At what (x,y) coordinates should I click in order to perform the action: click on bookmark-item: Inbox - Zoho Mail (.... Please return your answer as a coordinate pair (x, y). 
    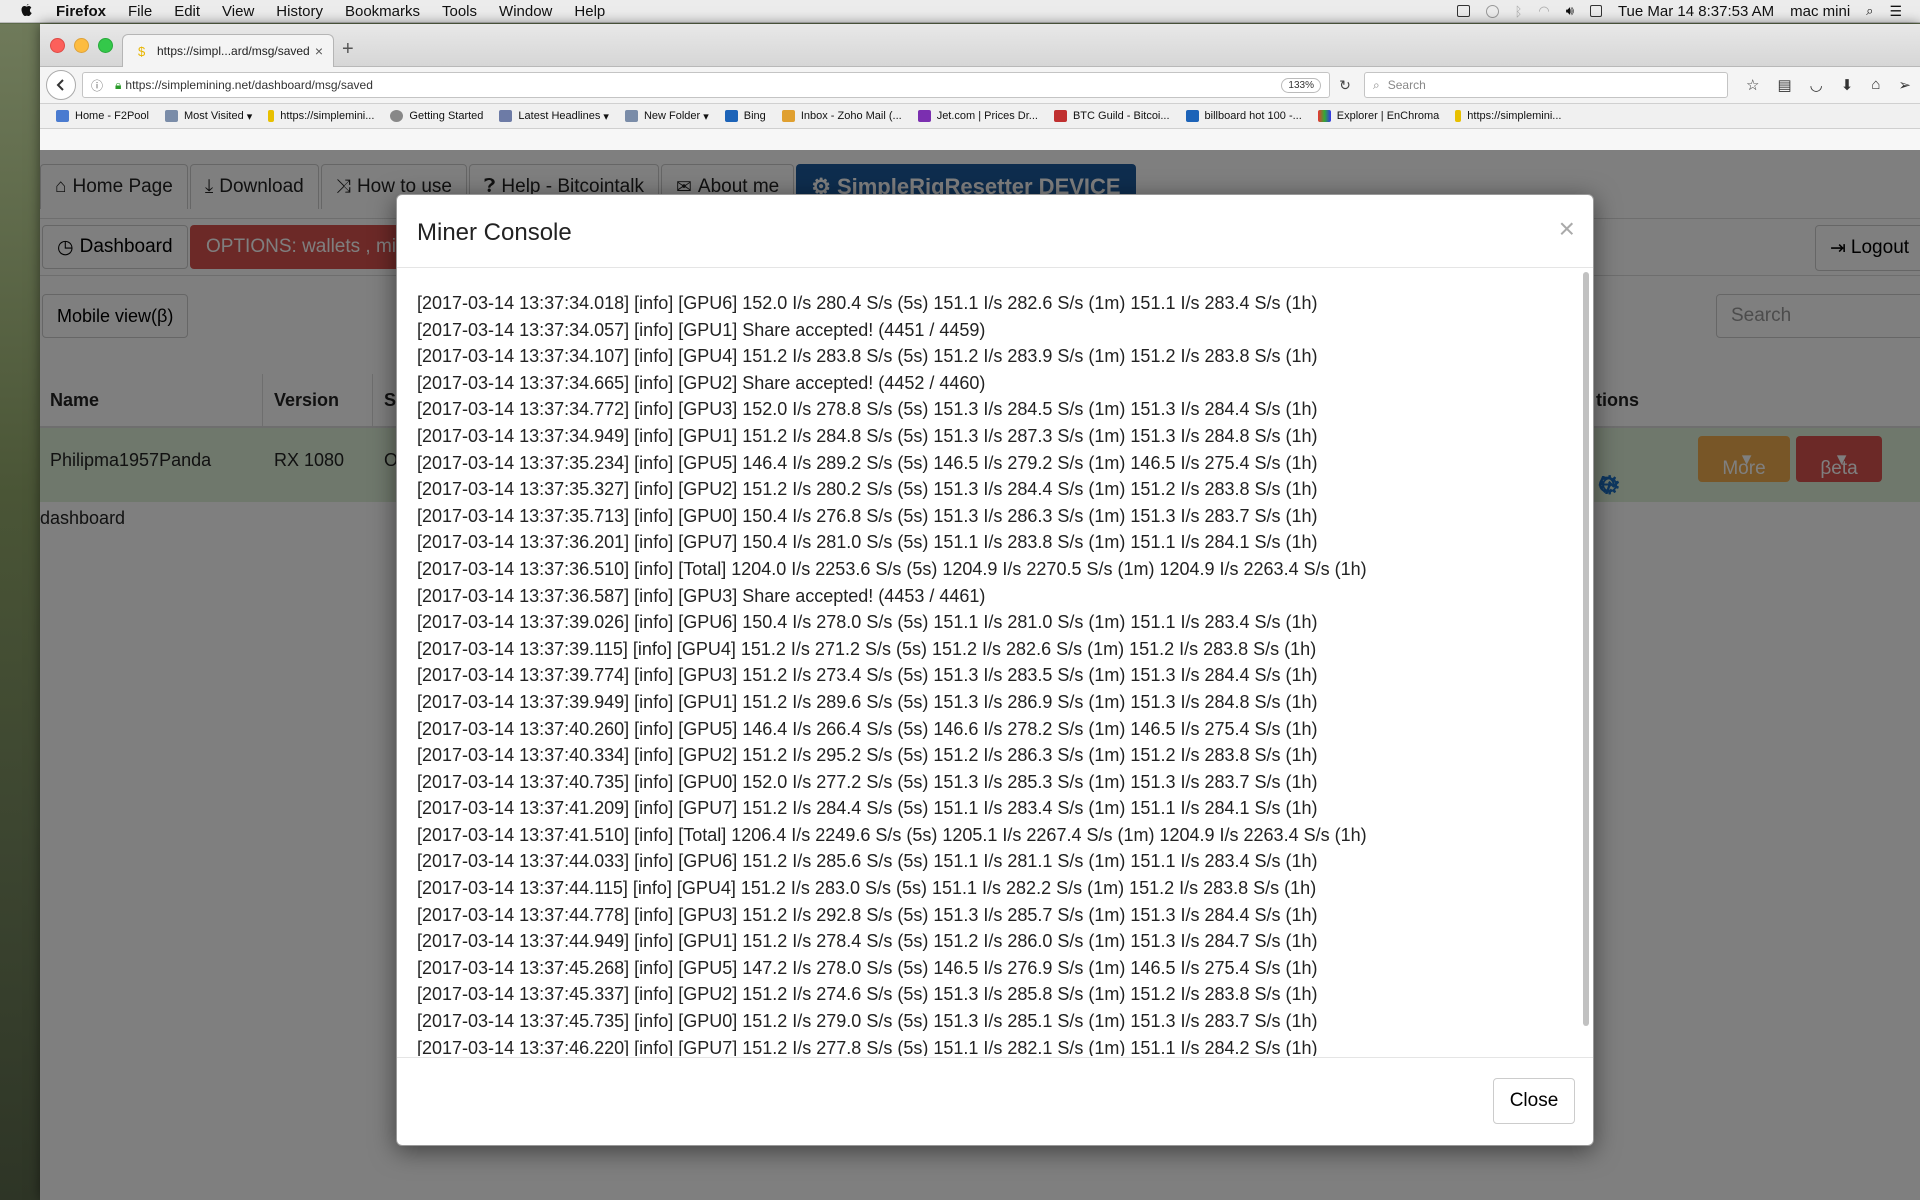
    Looking at the image, I should click on (841, 116).